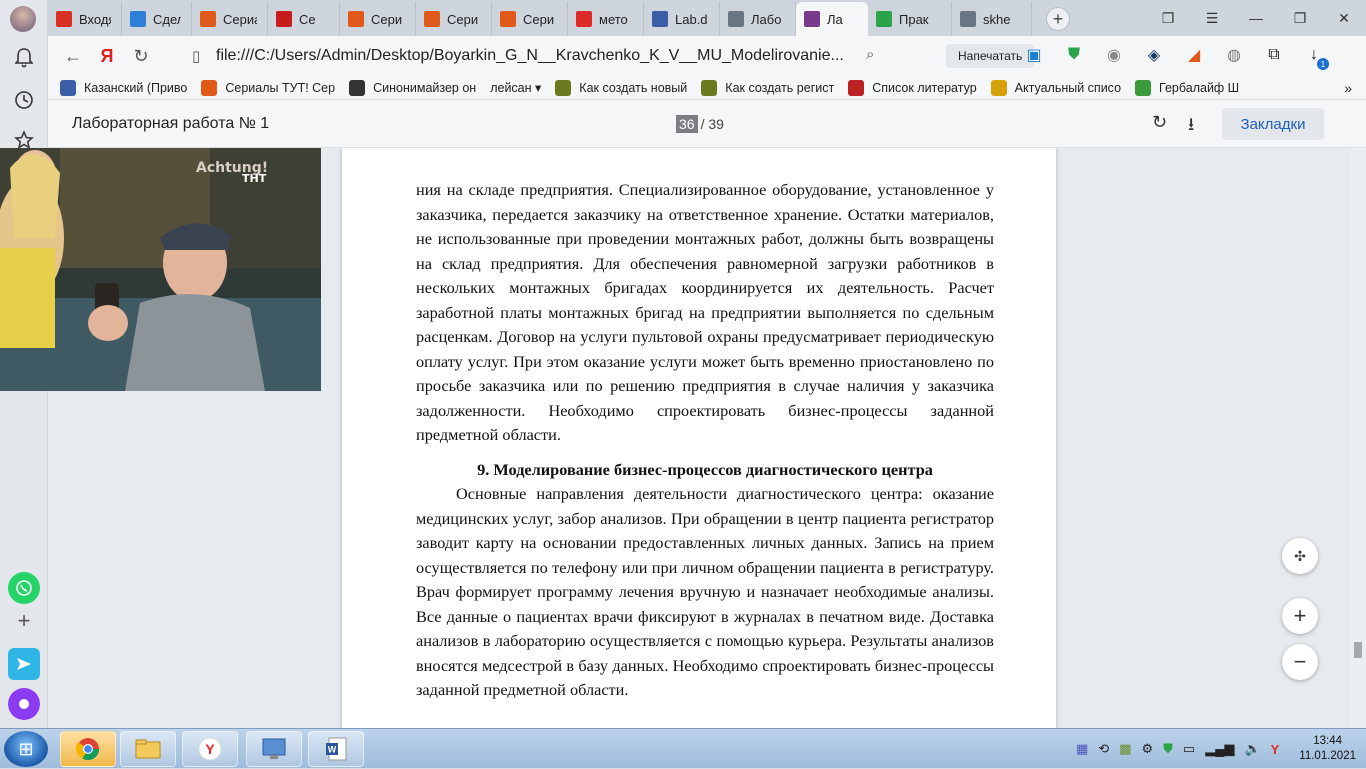 Image resolution: width=1366 pixels, height=769 pixels. I want to click on bookmark-label: Синонимайзер он, so click(425, 87).